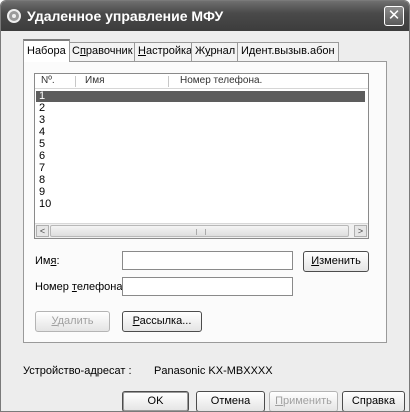 The height and width of the screenshot is (412, 410). Describe the element at coordinates (307, 401) in the screenshot. I see `button-text: рименить` at that location.